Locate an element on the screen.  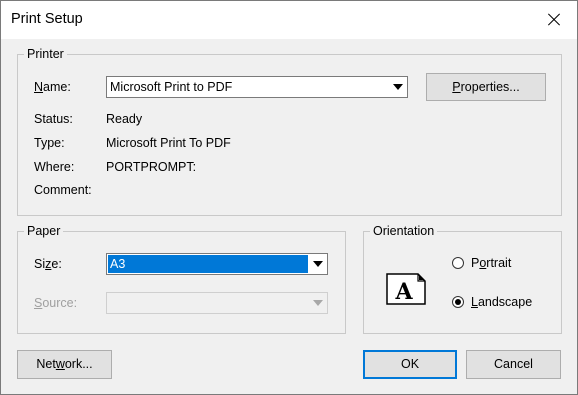
paper-size-value: A3 is located at coordinates (208, 264).